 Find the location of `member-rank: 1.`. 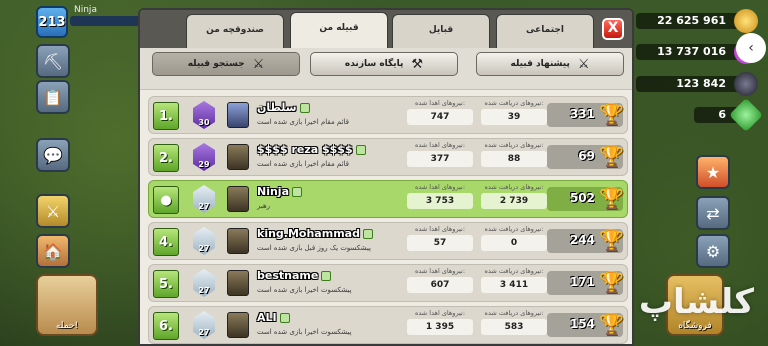

member-rank: 1. is located at coordinates (166, 116).